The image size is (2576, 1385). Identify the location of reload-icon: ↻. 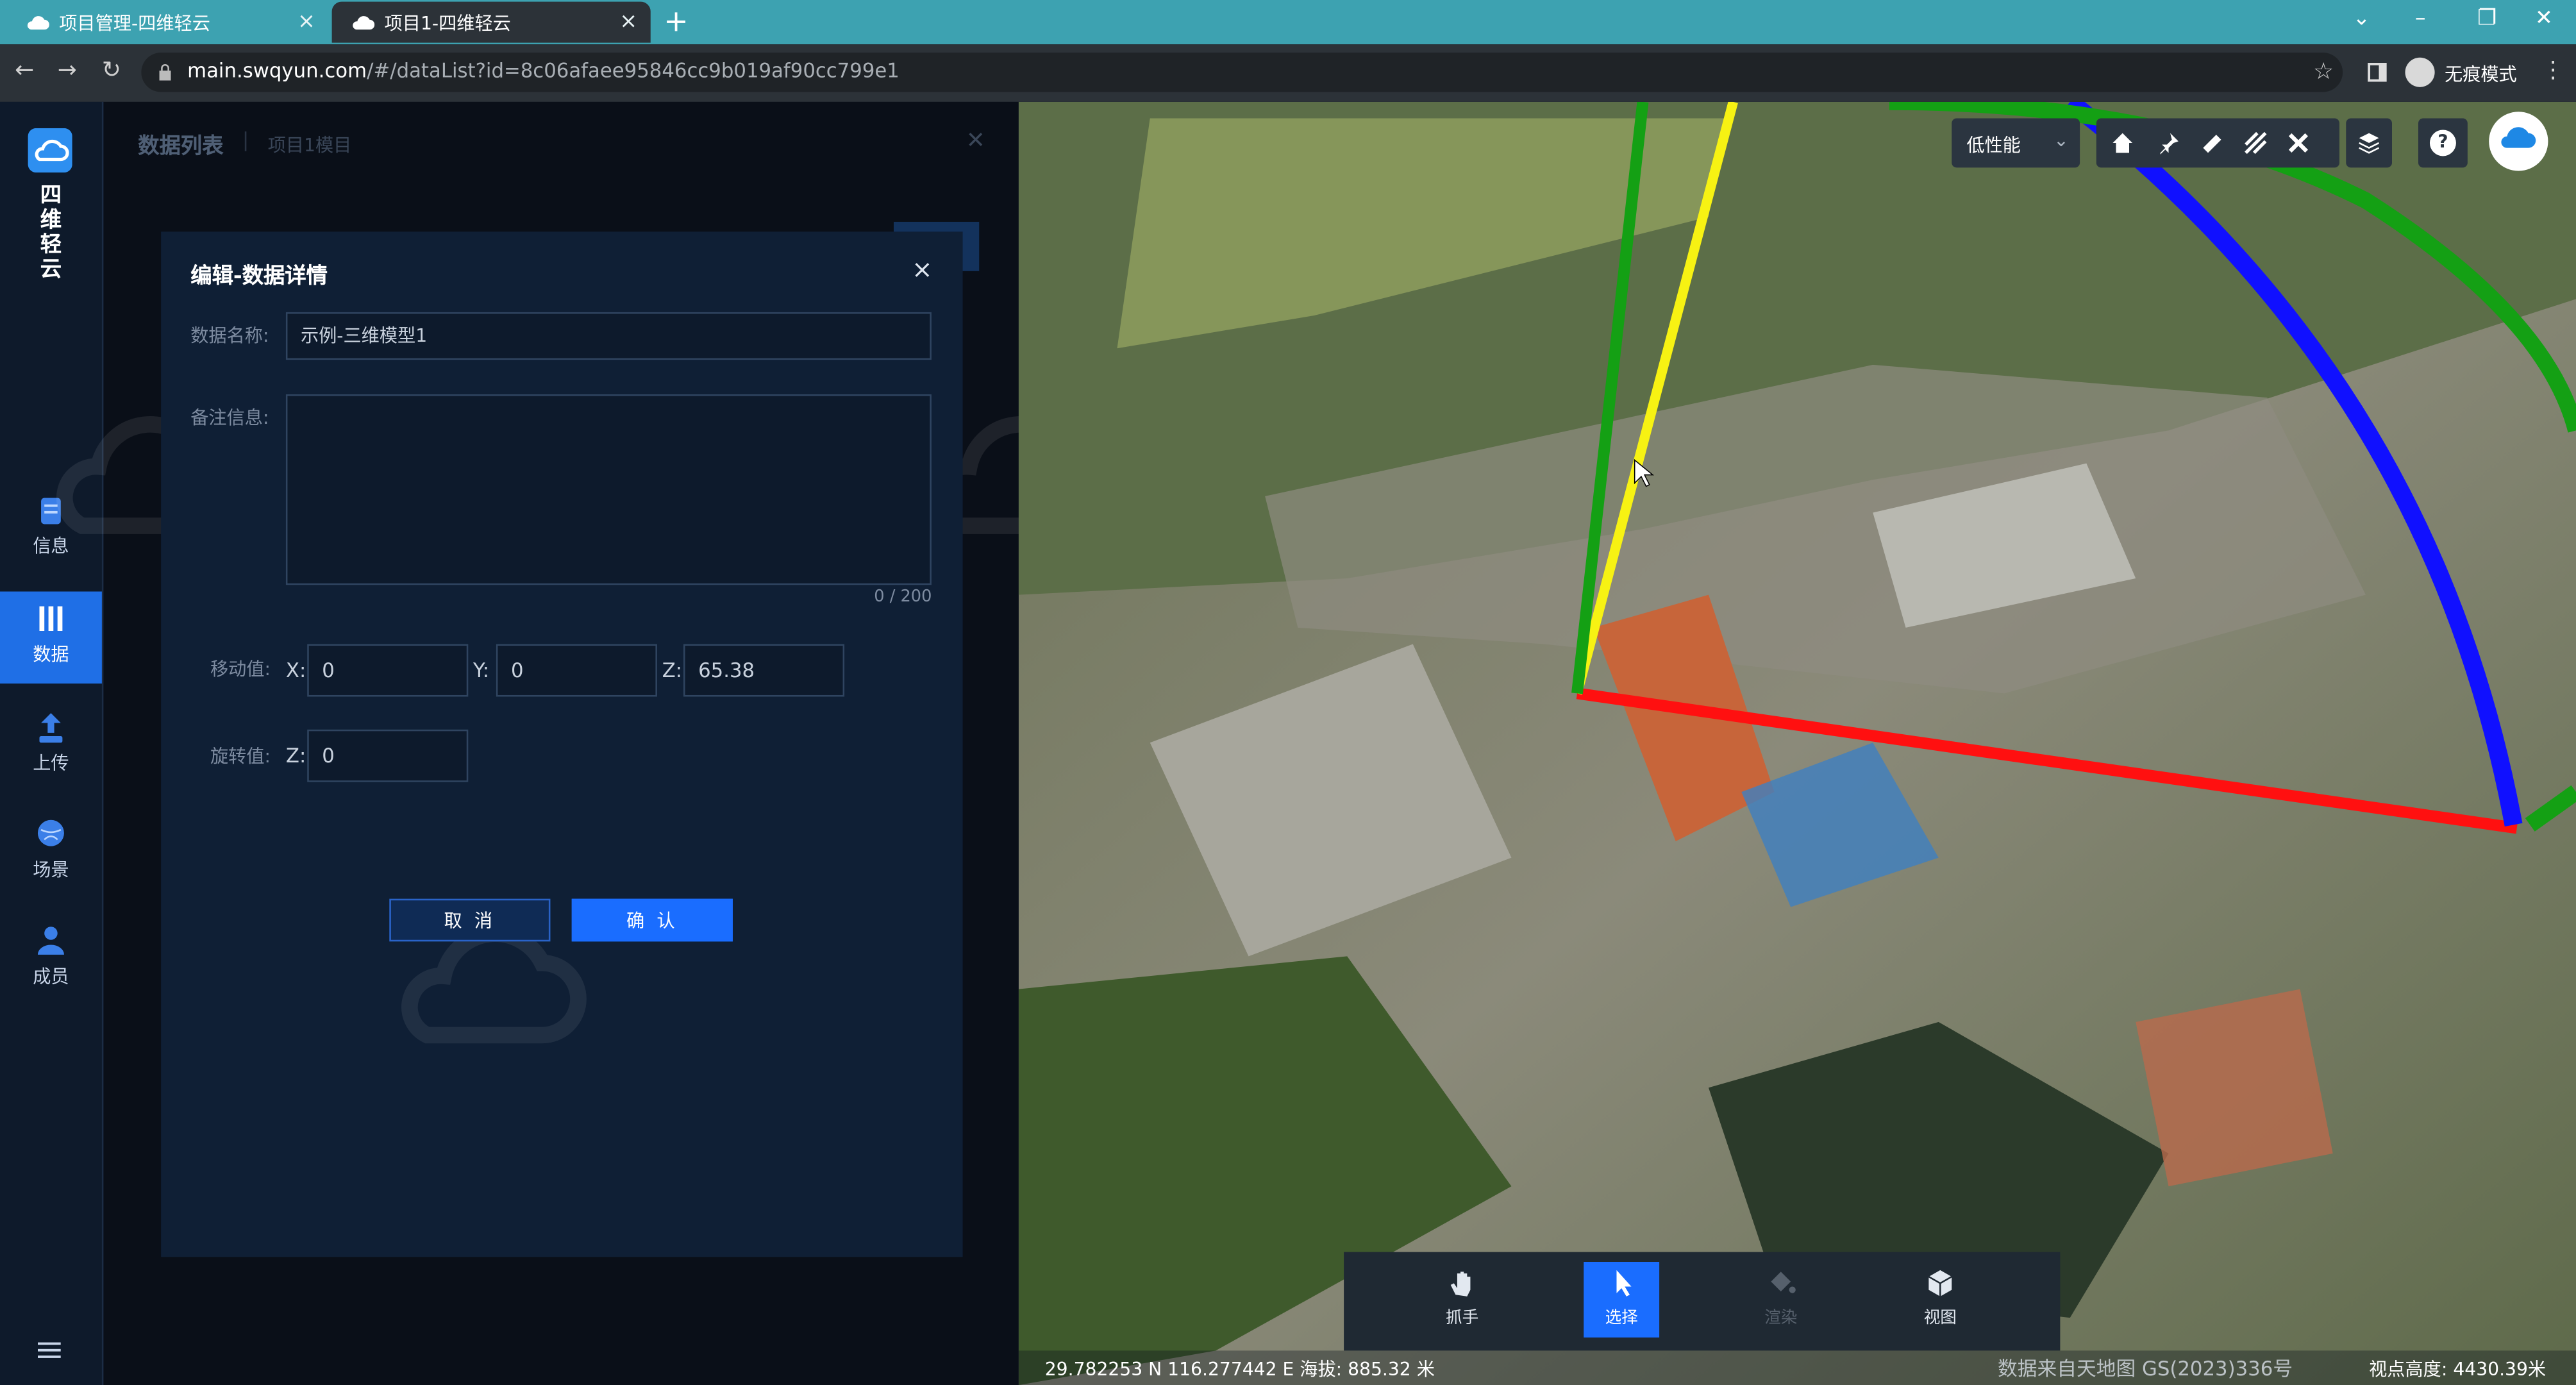
(111, 71).